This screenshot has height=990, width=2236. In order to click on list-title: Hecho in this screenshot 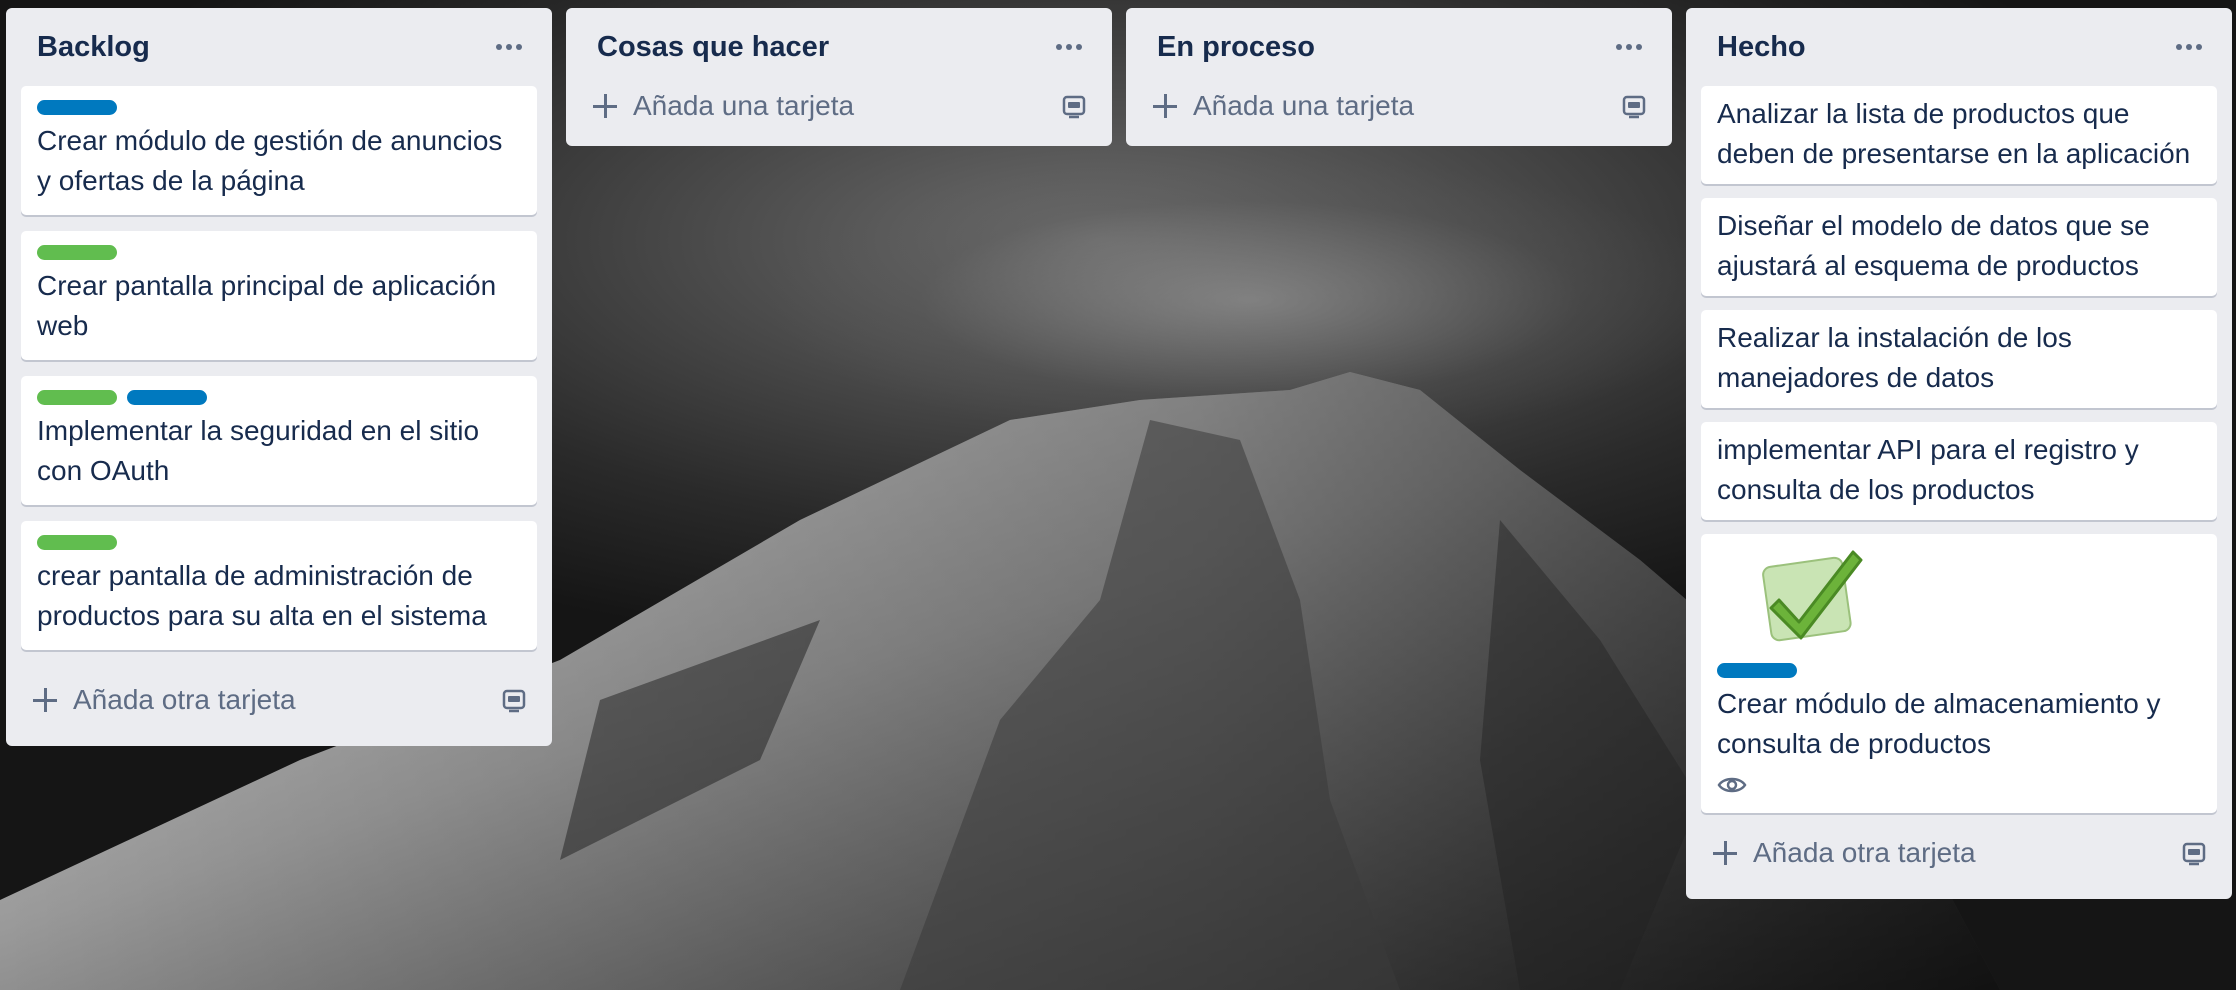, I will do `click(1761, 47)`.